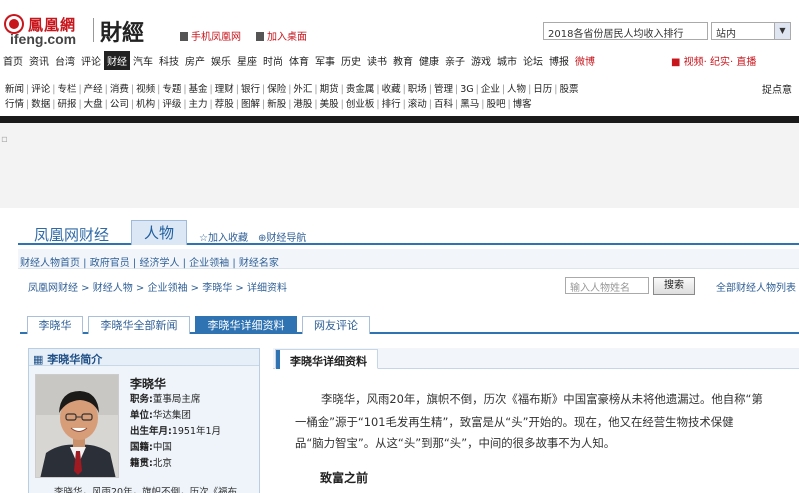  Describe the element at coordinates (91, 60) in the screenshot. I see `main-nav-item: 评论` at that location.